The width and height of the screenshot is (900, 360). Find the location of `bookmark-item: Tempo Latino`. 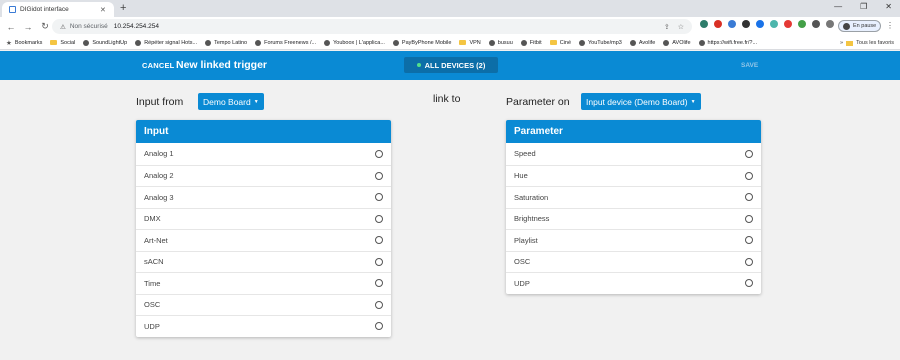

bookmark-item: Tempo Latino is located at coordinates (226, 42).